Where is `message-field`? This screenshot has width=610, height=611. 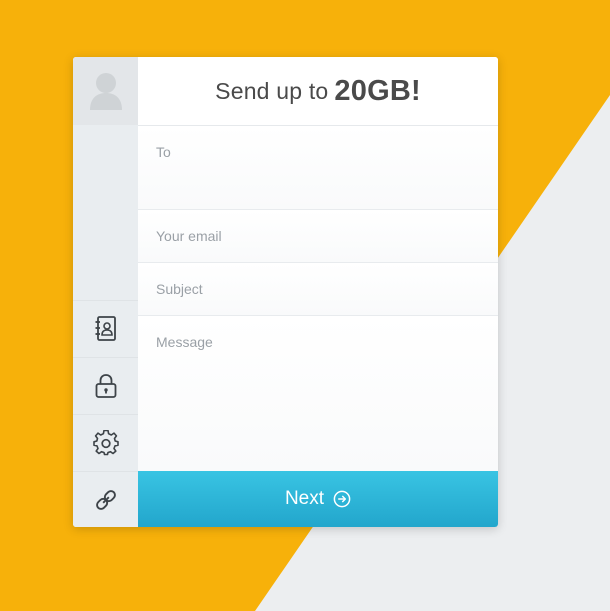 message-field is located at coordinates (318, 393).